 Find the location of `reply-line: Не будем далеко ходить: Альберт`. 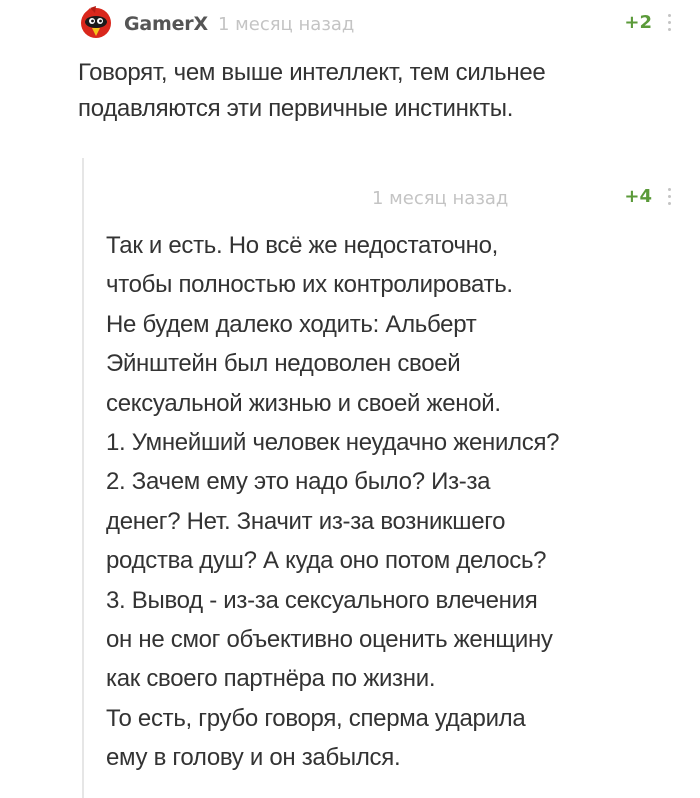

reply-line: Не будем далеко ходить: Альберт is located at coordinates (291, 324).